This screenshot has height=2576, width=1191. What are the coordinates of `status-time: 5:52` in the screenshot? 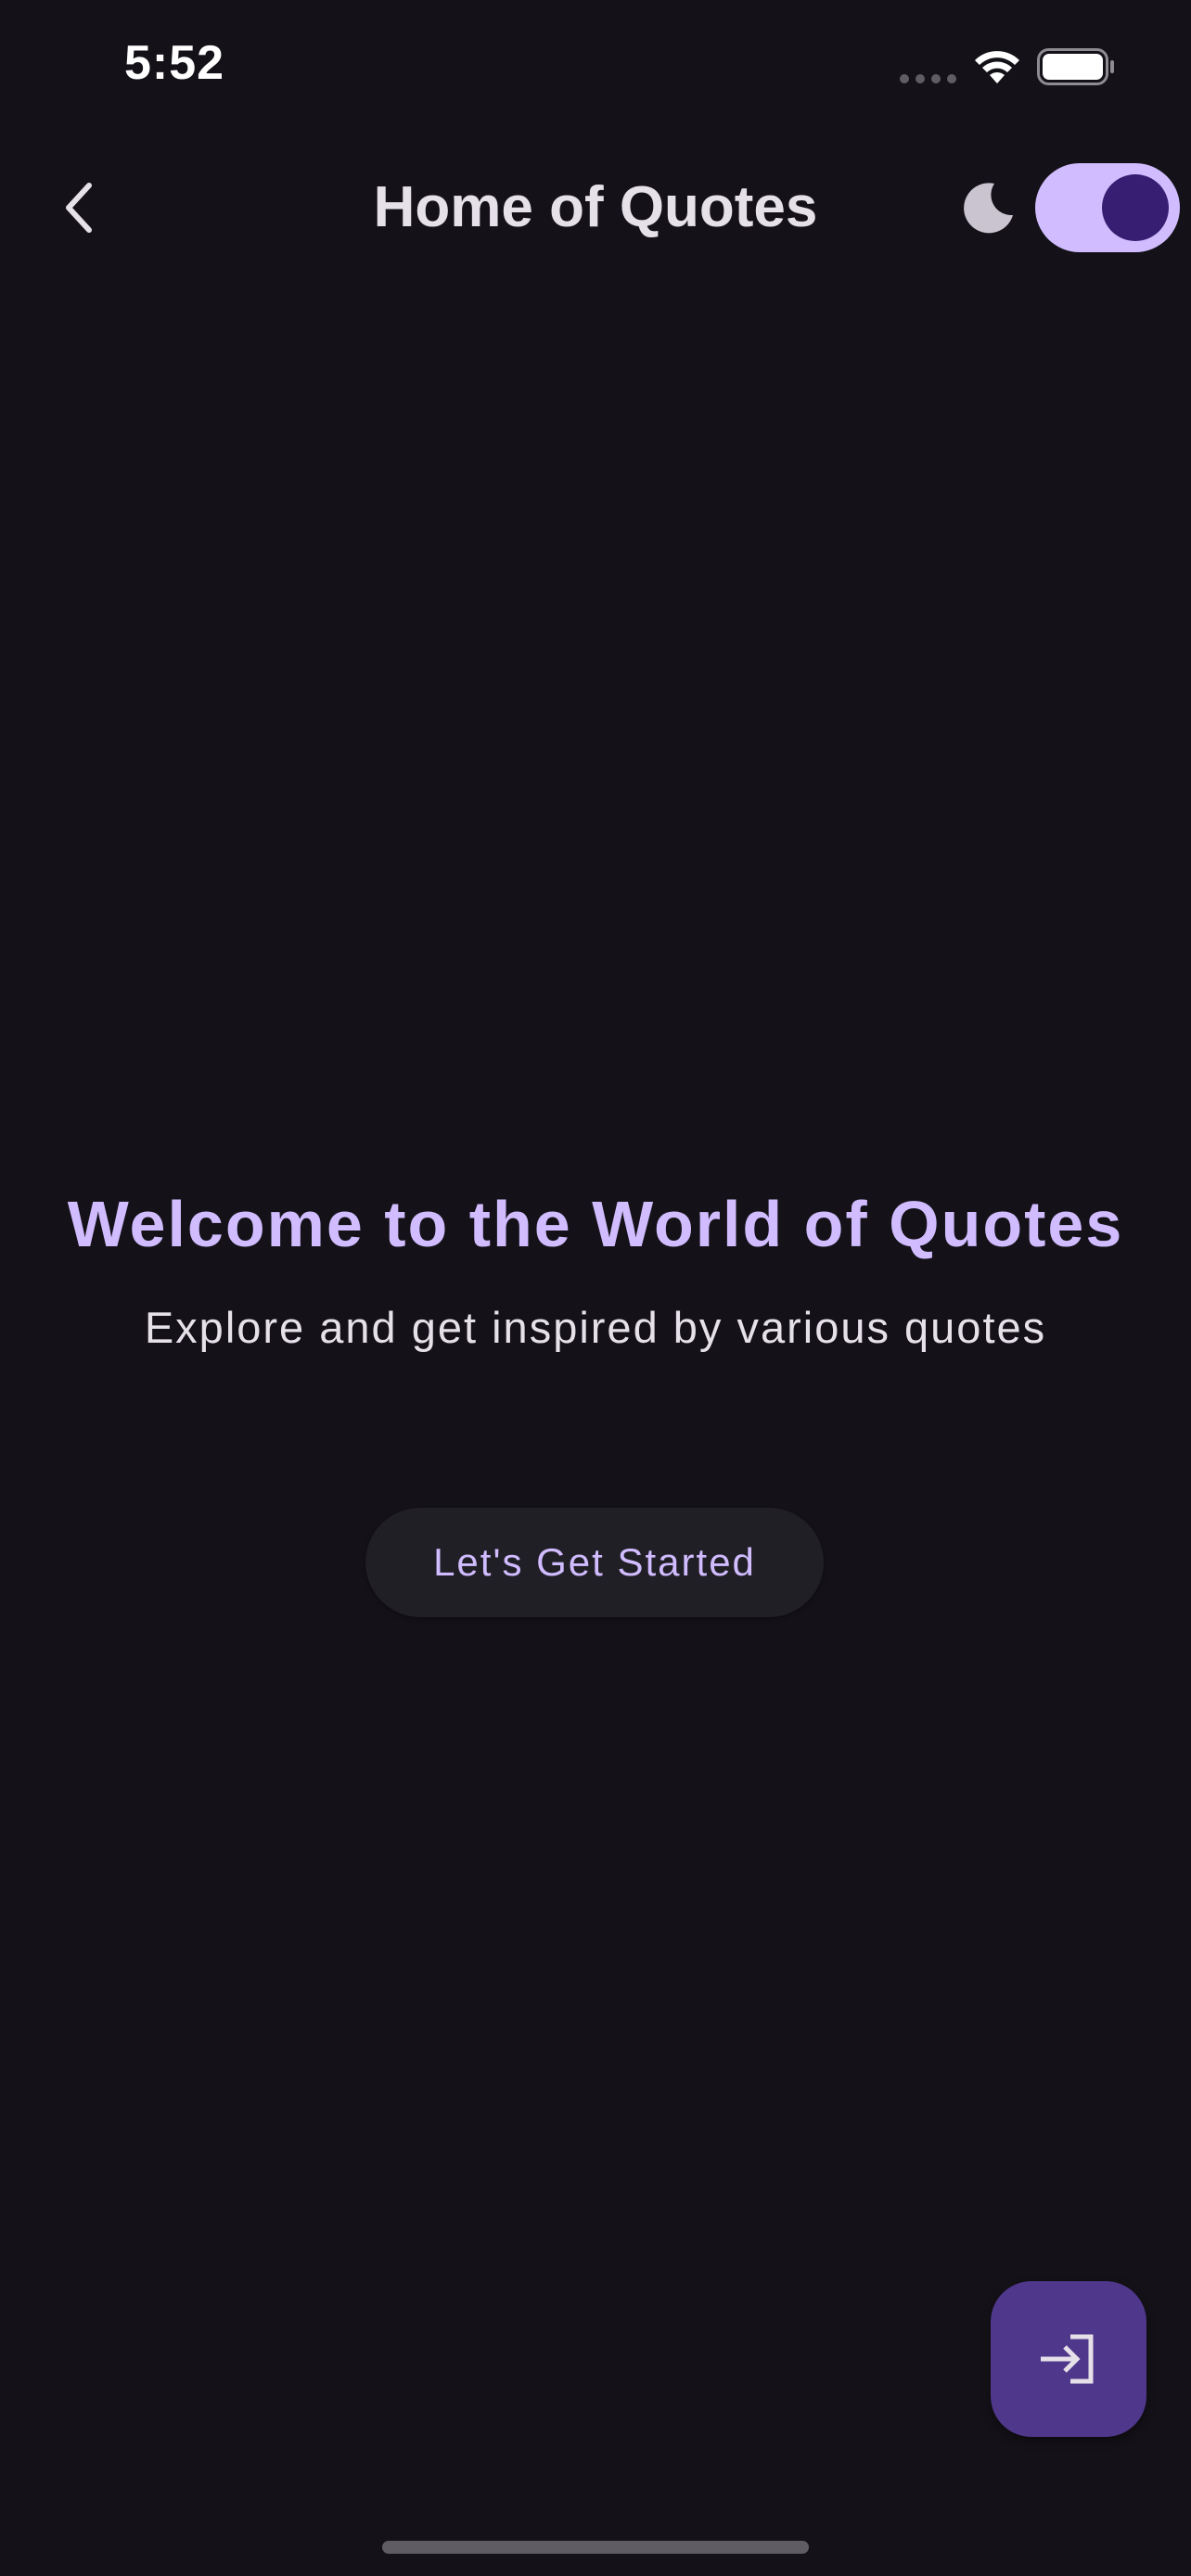 It's located at (174, 63).